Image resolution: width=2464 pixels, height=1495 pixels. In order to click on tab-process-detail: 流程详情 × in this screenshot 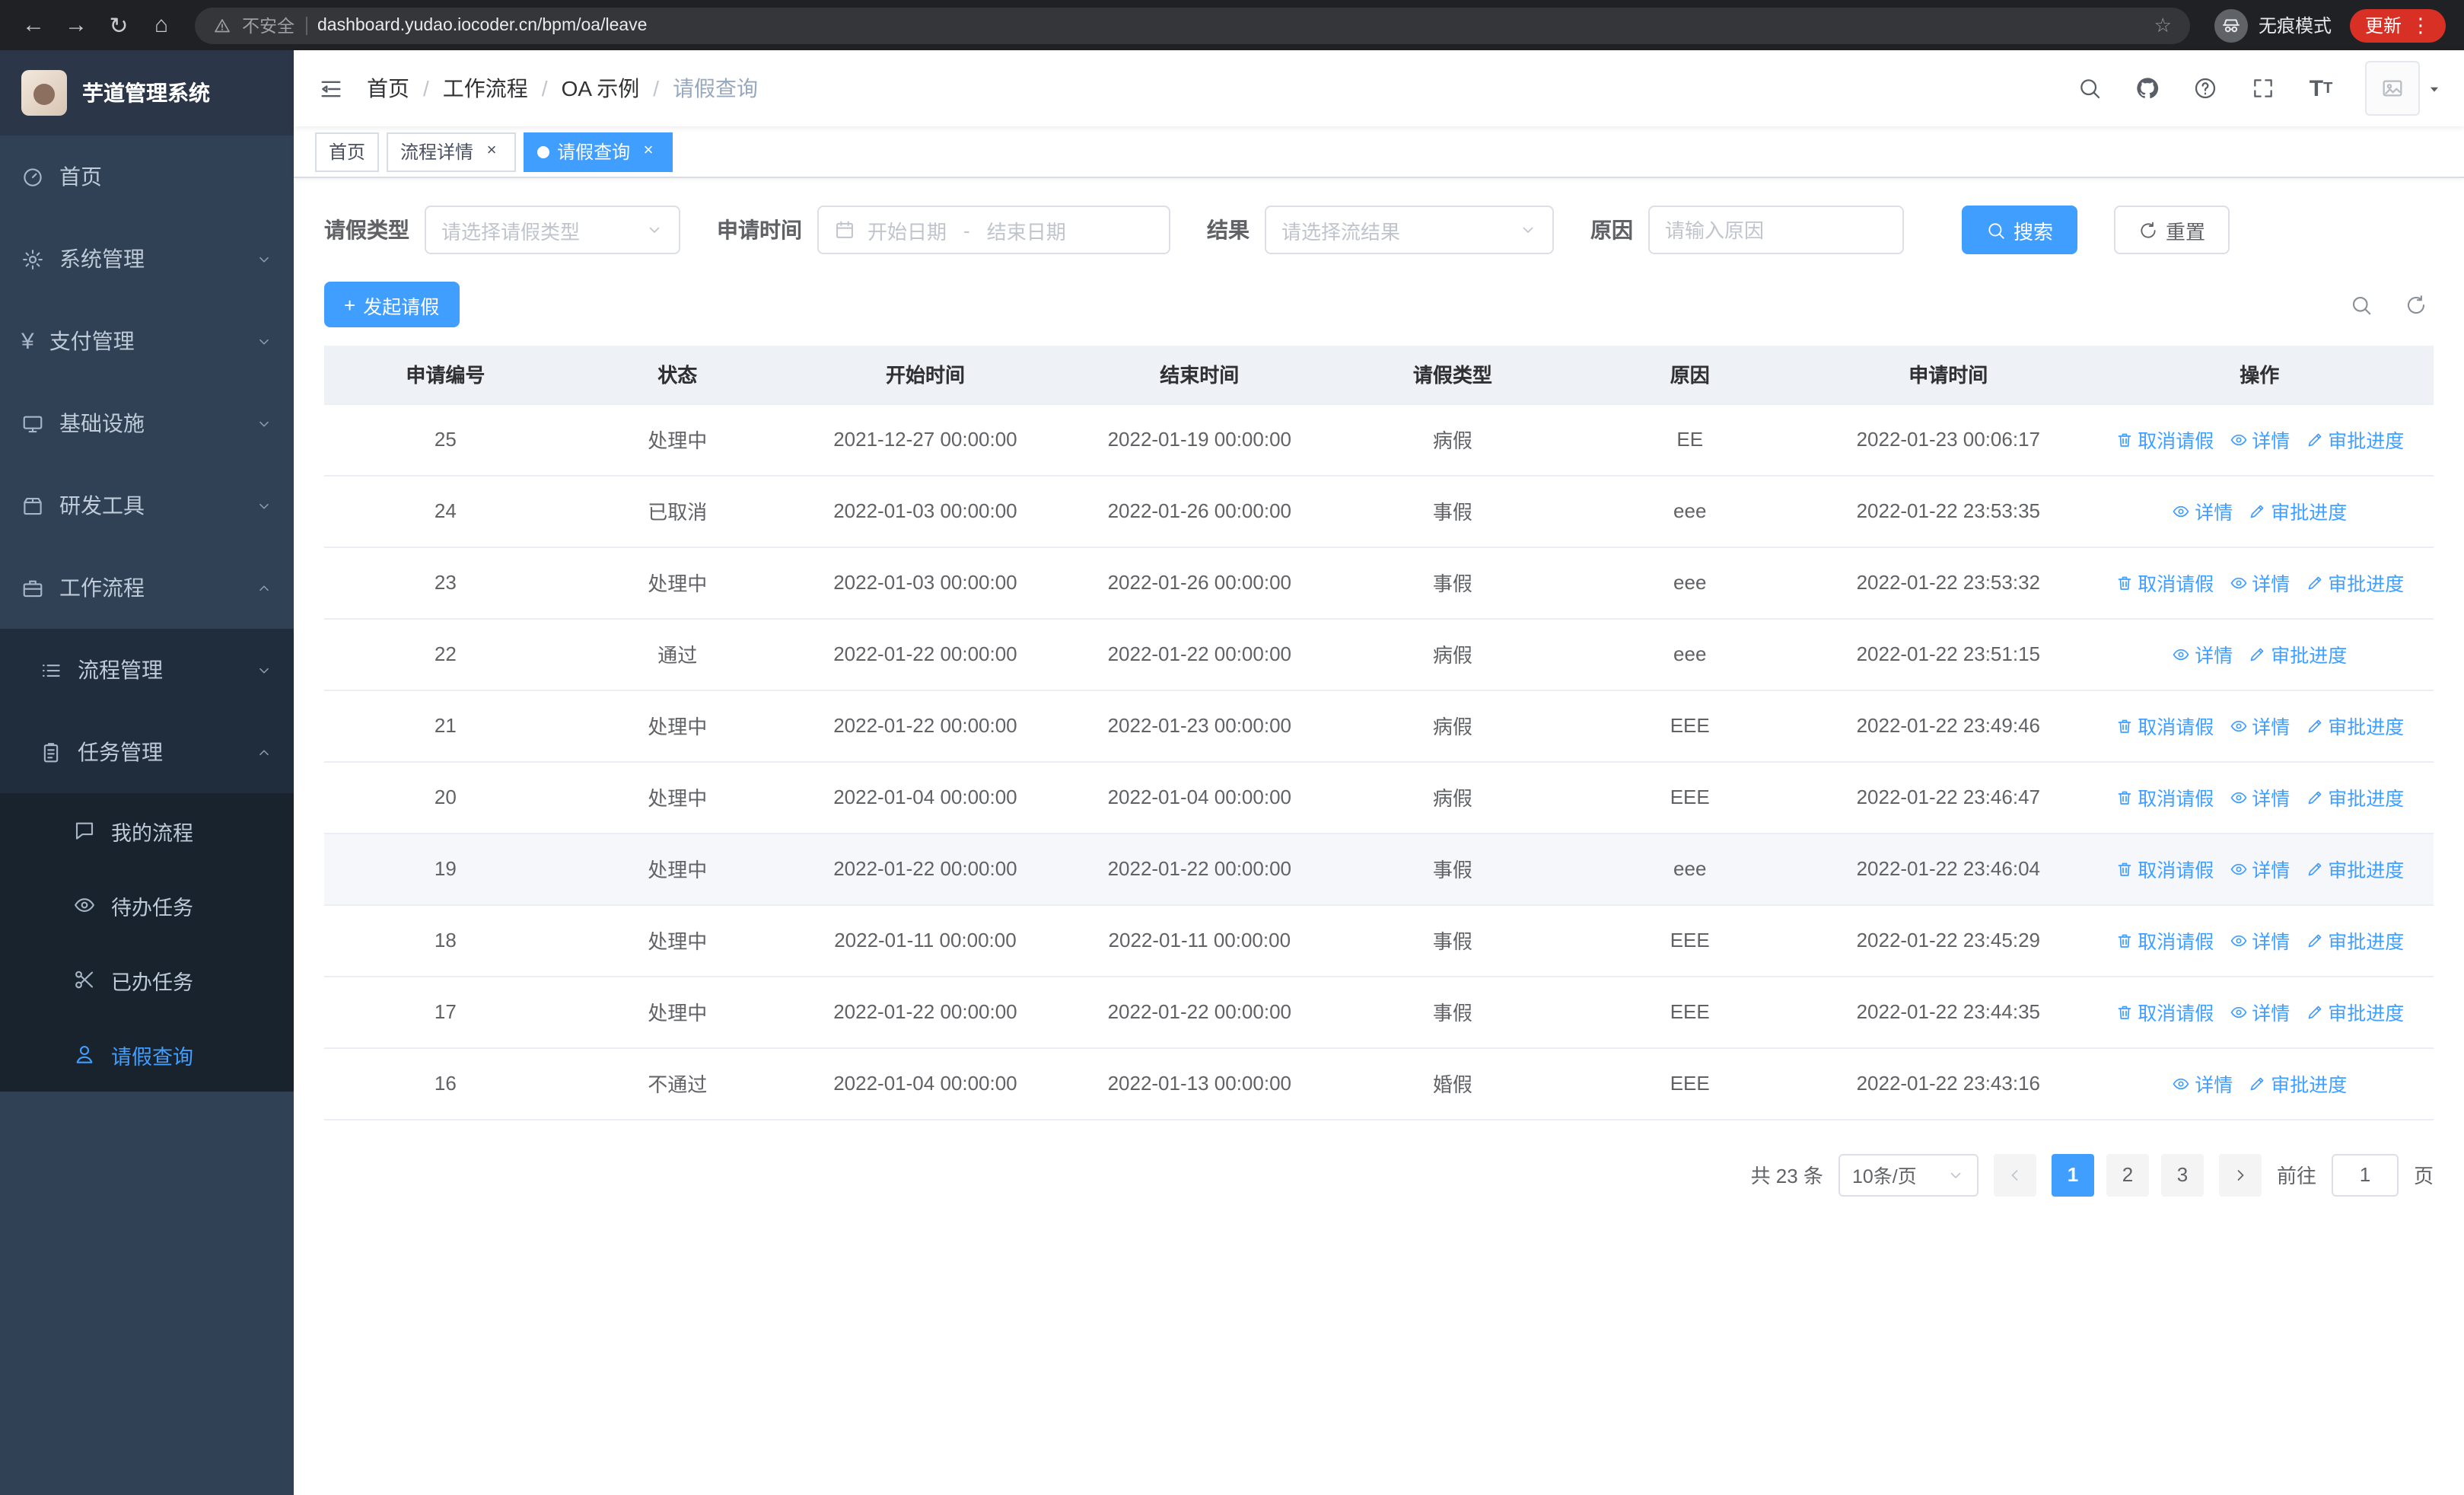, I will do `click(452, 151)`.